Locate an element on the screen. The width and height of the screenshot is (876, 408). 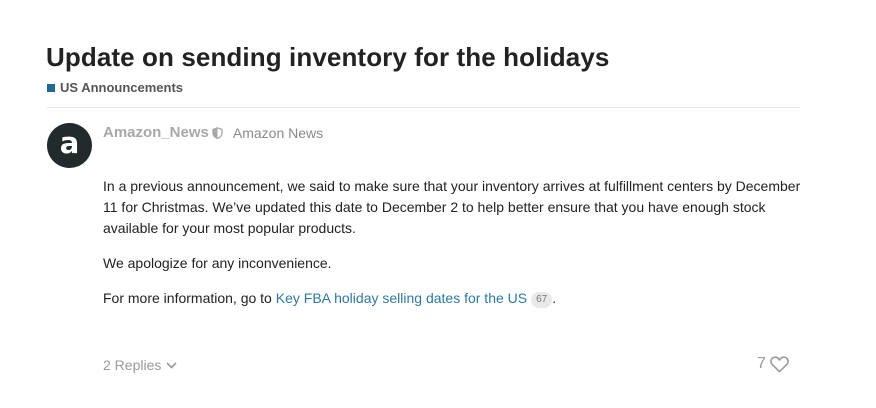
shield-icon is located at coordinates (217, 132).